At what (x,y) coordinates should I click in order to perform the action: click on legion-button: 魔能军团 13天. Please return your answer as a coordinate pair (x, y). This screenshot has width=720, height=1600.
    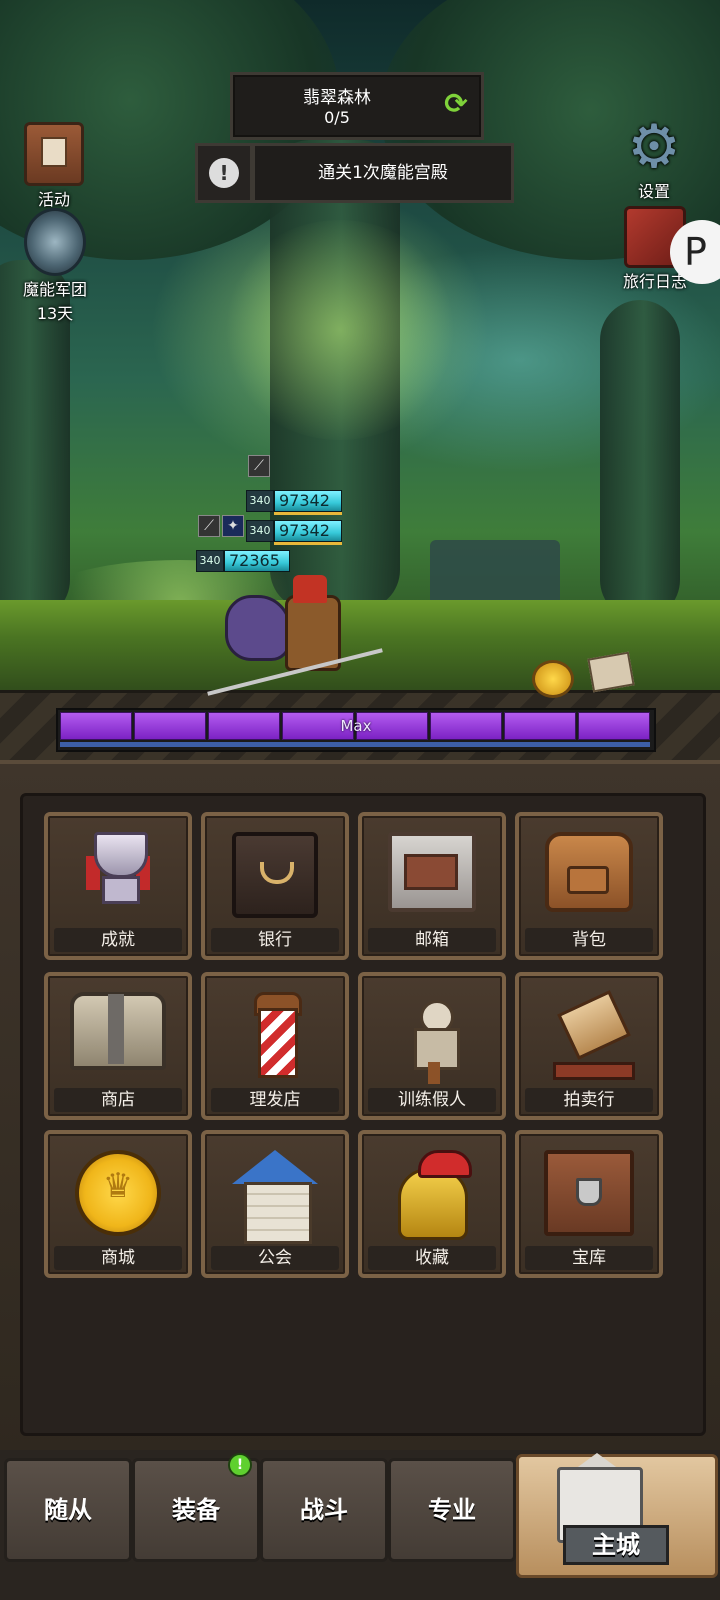
    Looking at the image, I should click on (55, 266).